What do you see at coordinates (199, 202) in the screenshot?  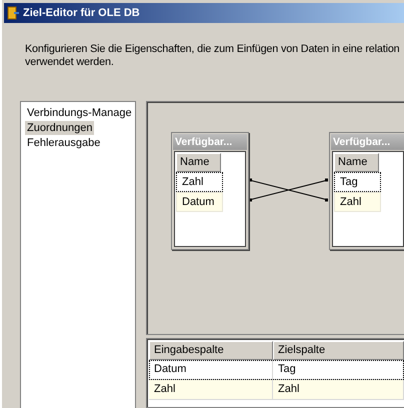 I see `column-item: Datum` at bounding box center [199, 202].